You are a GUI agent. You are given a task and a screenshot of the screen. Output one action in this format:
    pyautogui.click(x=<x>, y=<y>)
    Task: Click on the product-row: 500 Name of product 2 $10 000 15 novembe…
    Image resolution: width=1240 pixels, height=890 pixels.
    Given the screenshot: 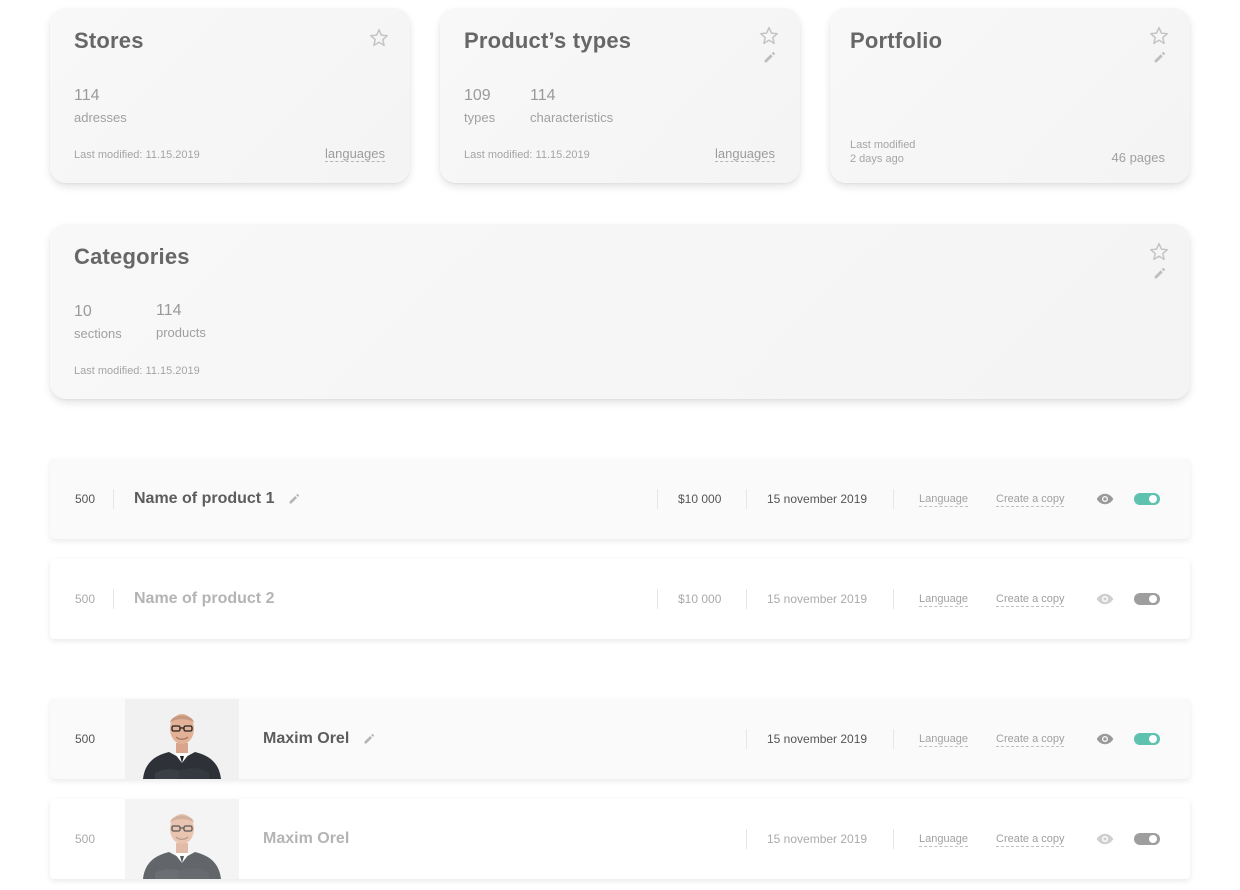 What is the action you would take?
    pyautogui.click(x=620, y=599)
    